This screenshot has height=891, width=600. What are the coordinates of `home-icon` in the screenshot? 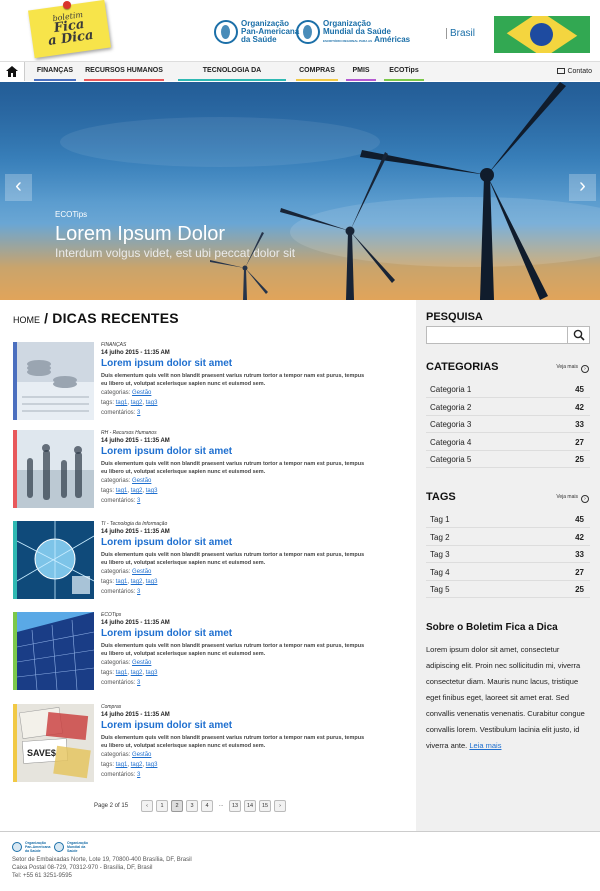 It's located at (12, 71).